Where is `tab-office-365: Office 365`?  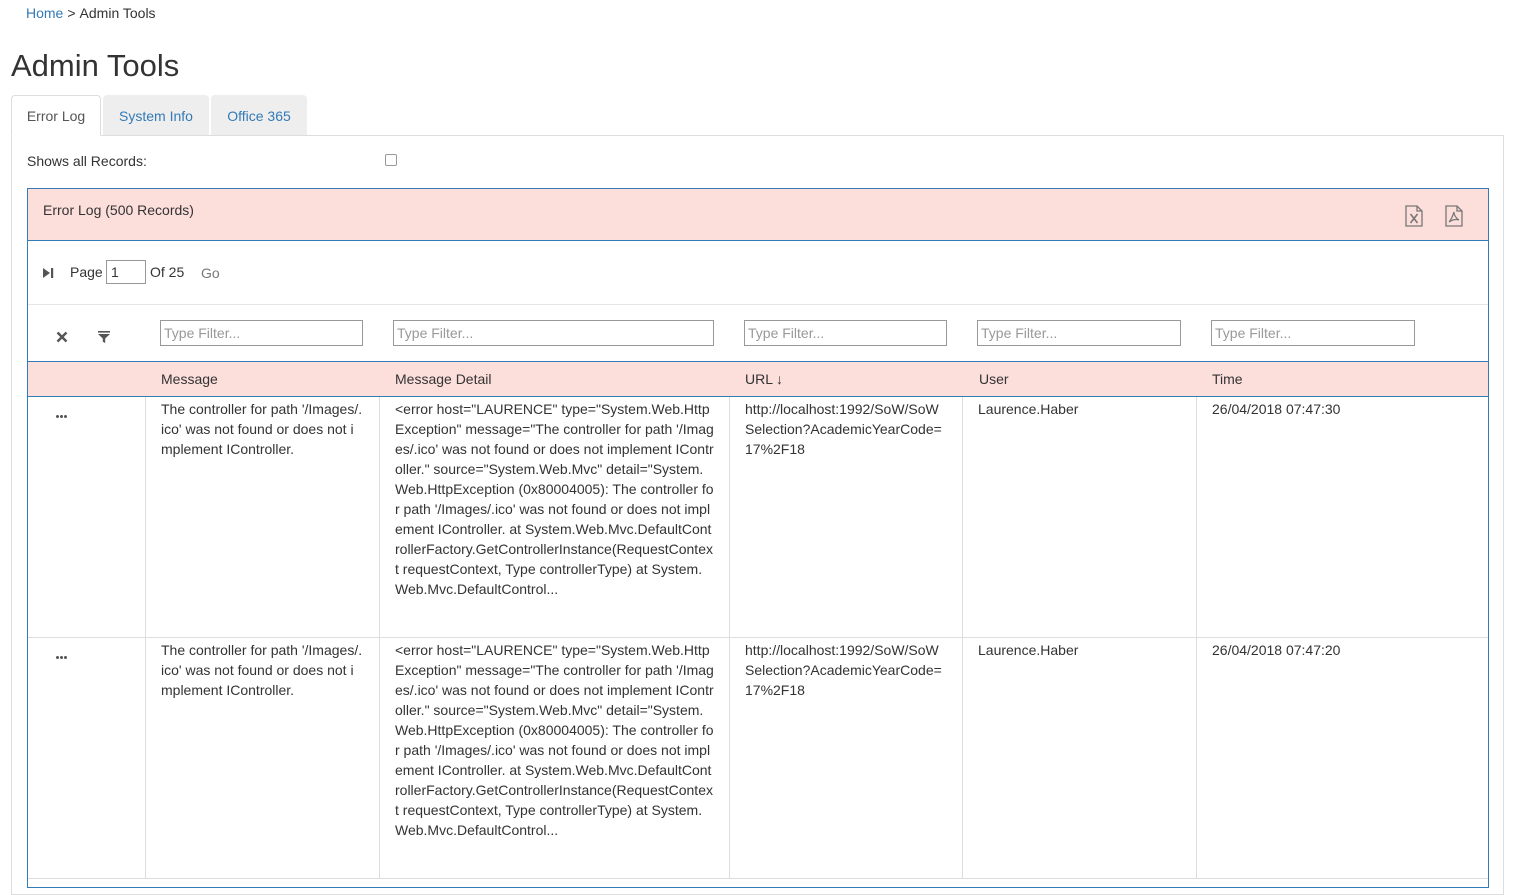 tab-office-365: Office 365 is located at coordinates (259, 115).